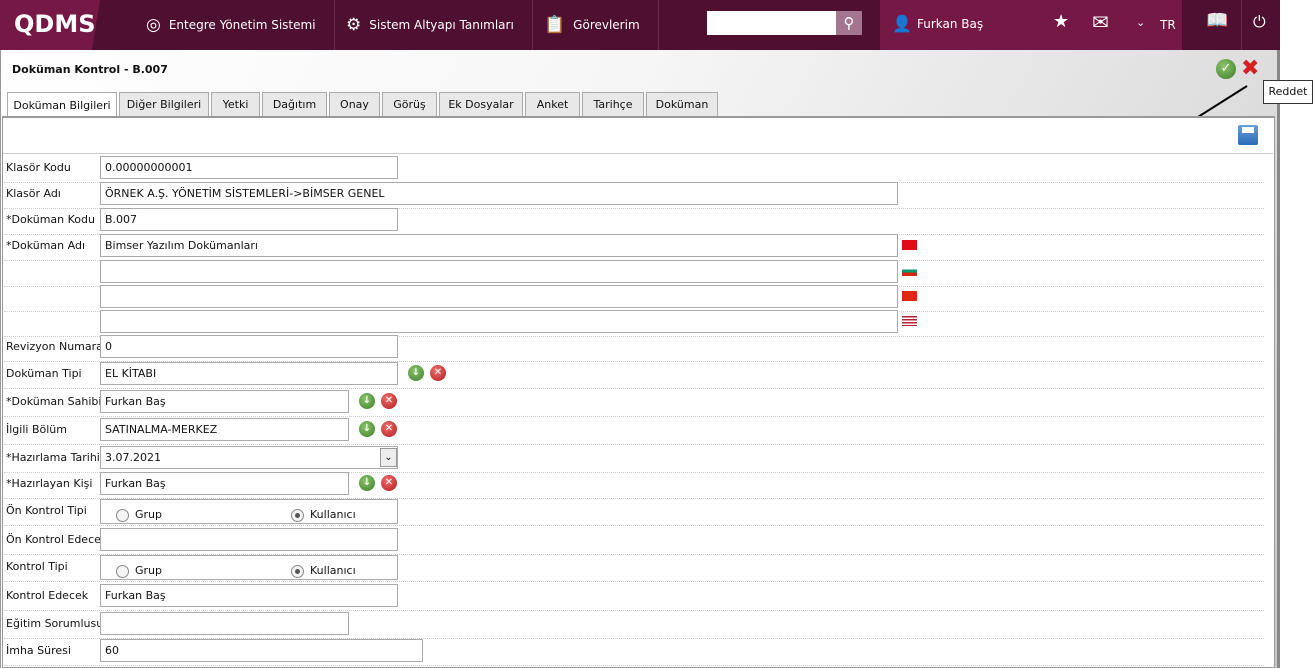 This screenshot has width=1314, height=668. Describe the element at coordinates (555, 25) in the screenshot. I see `clipboard-icon: 📋` at that location.